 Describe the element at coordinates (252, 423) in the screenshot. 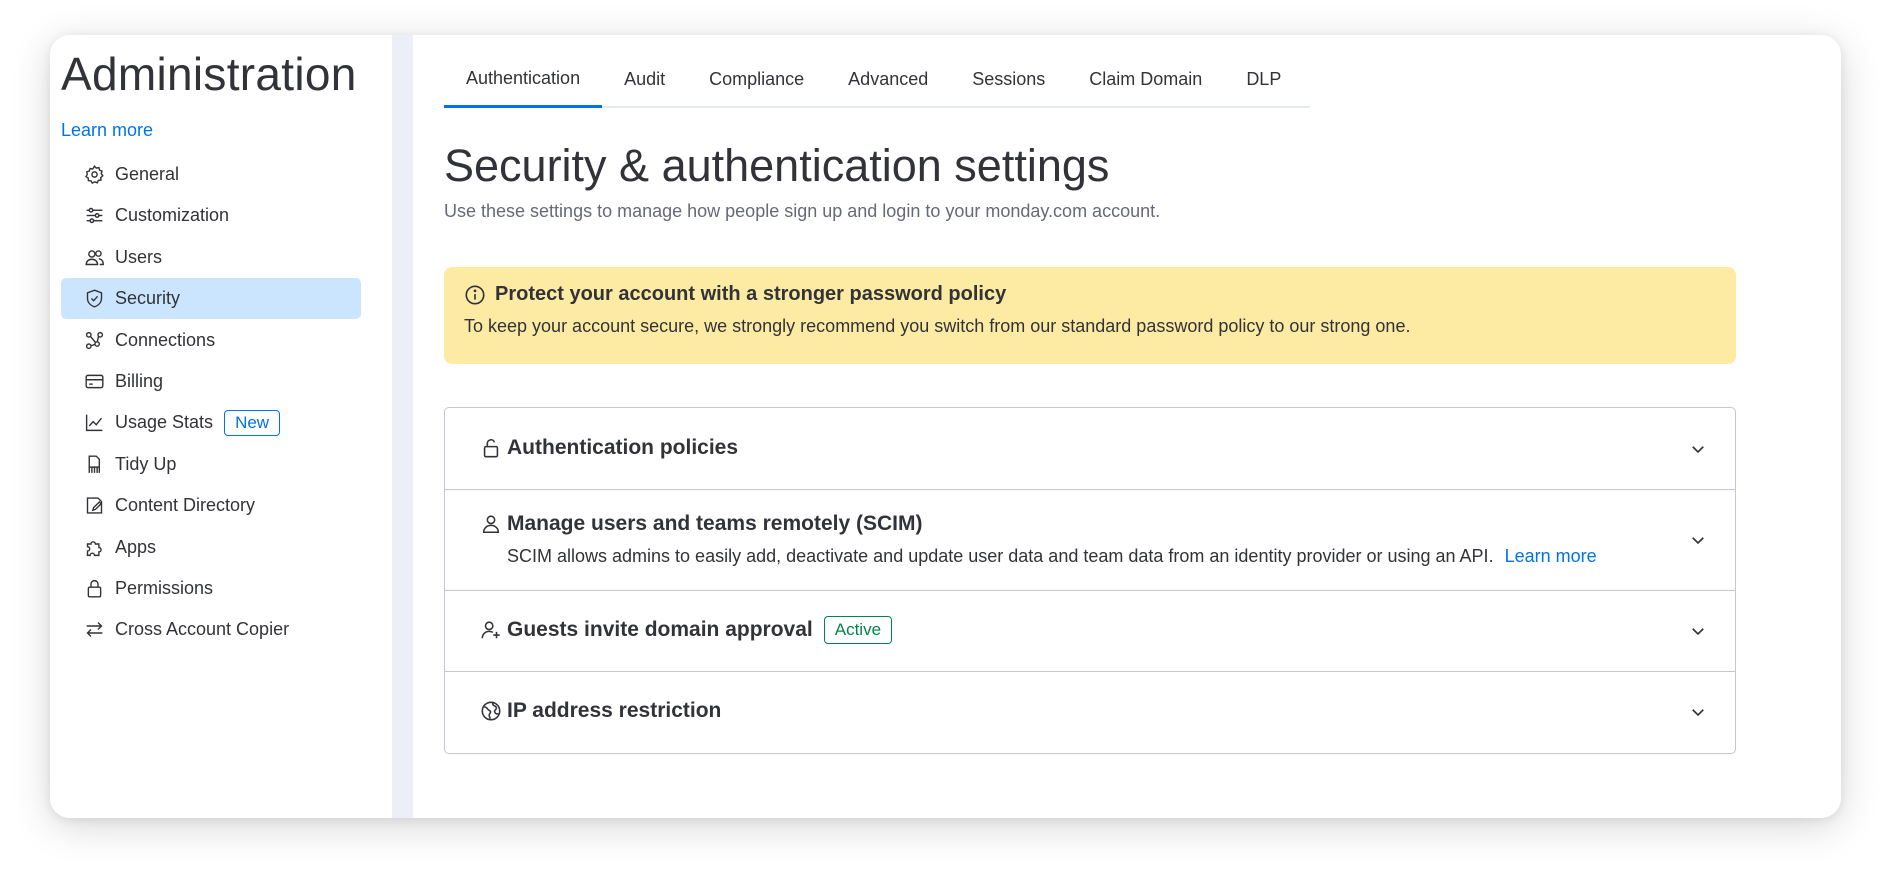

I see `new-badge: New` at that location.